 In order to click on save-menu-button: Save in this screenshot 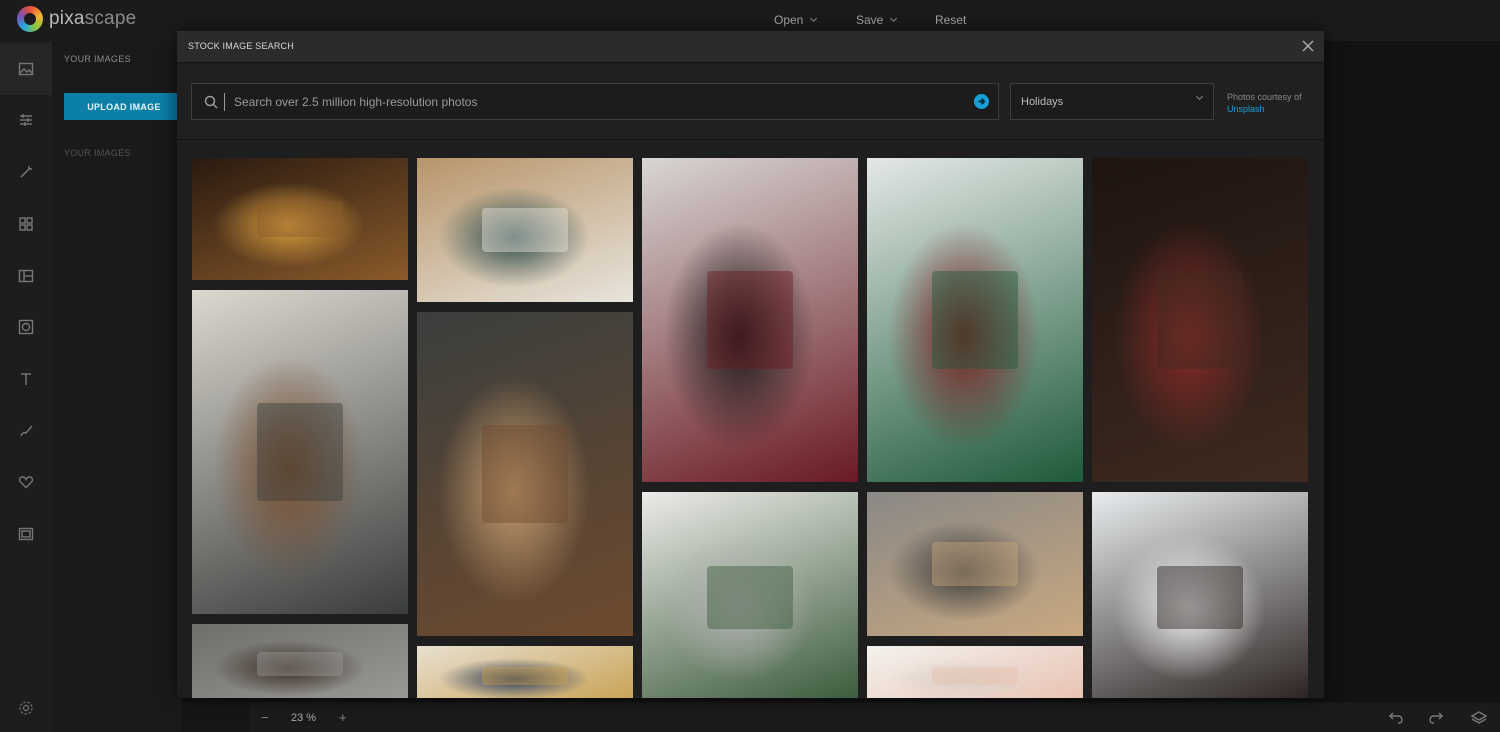, I will do `click(895, 20)`.